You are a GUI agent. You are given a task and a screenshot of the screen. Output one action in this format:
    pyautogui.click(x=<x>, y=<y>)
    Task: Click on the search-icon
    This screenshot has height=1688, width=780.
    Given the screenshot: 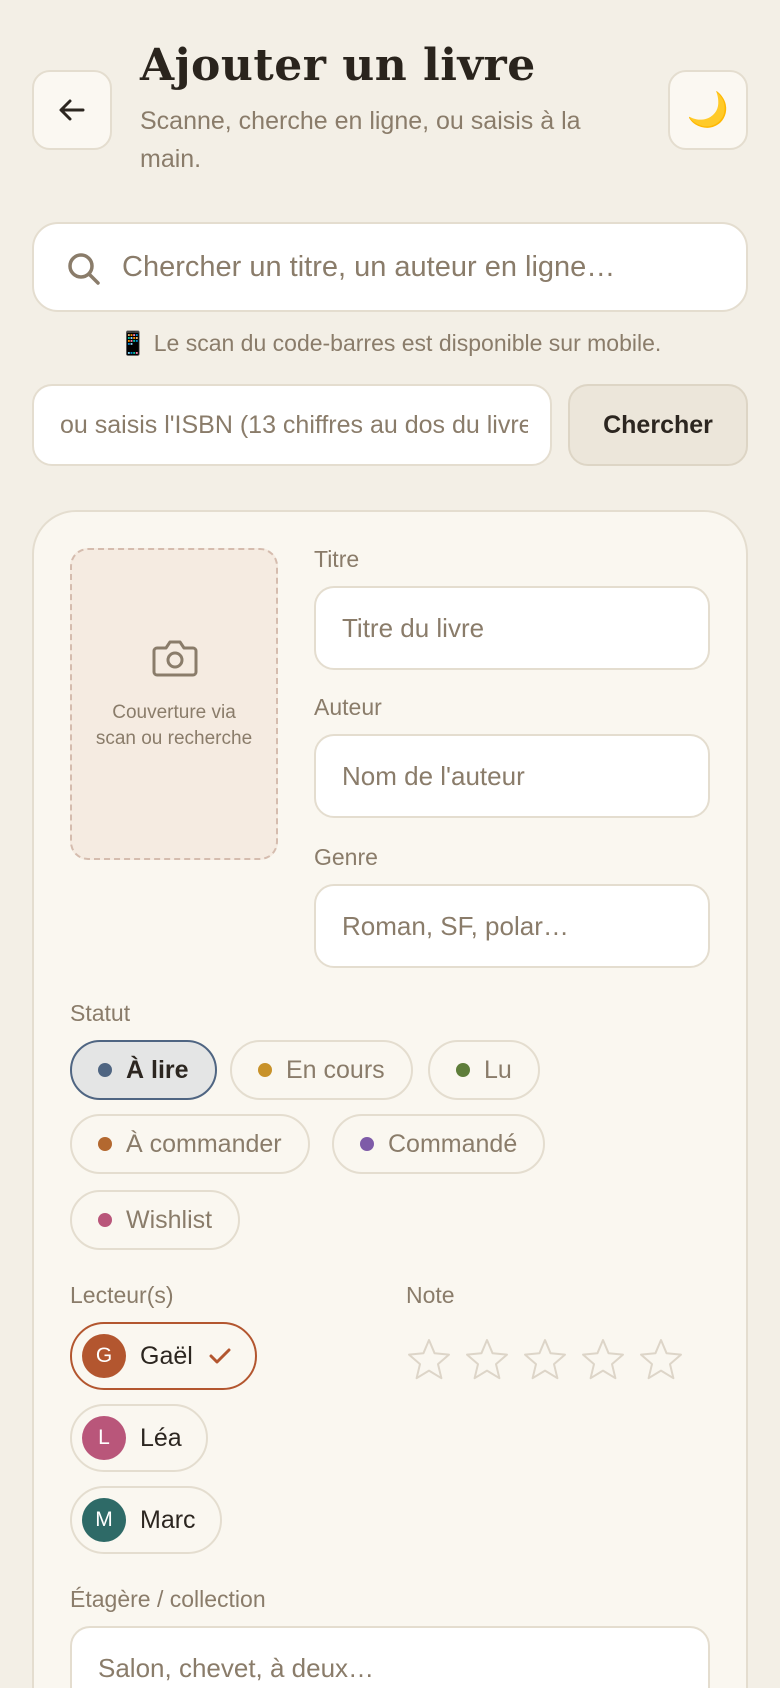 What is the action you would take?
    pyautogui.click(x=84, y=269)
    